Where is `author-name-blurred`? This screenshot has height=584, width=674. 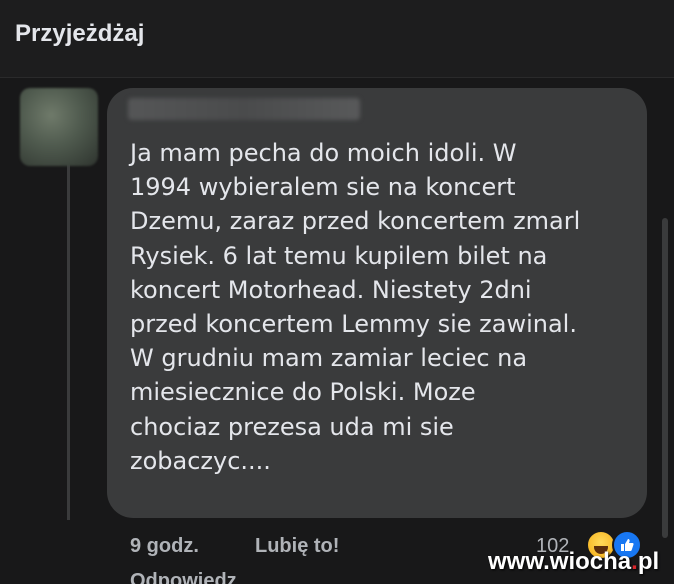
author-name-blurred is located at coordinates (244, 109).